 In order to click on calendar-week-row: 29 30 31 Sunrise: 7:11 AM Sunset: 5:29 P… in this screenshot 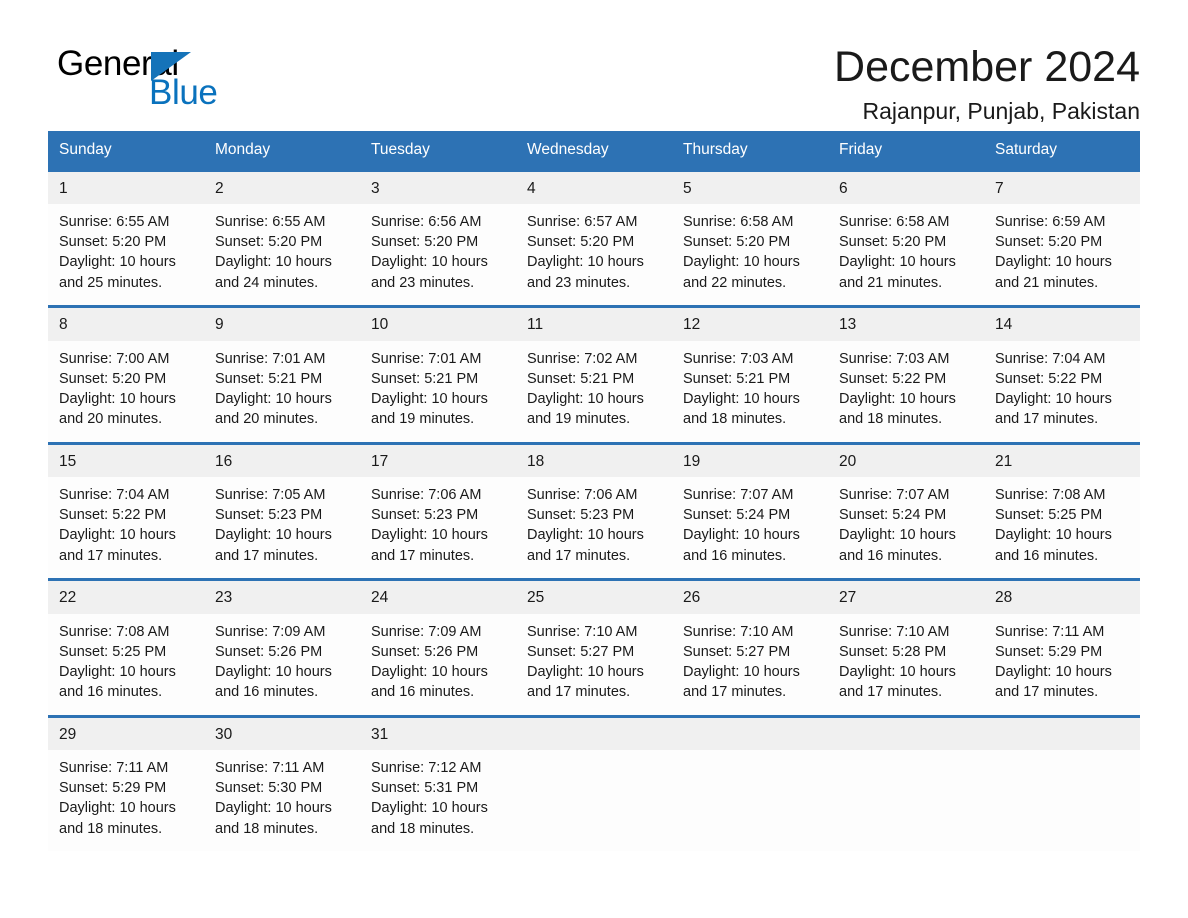, I will do `click(594, 782)`.